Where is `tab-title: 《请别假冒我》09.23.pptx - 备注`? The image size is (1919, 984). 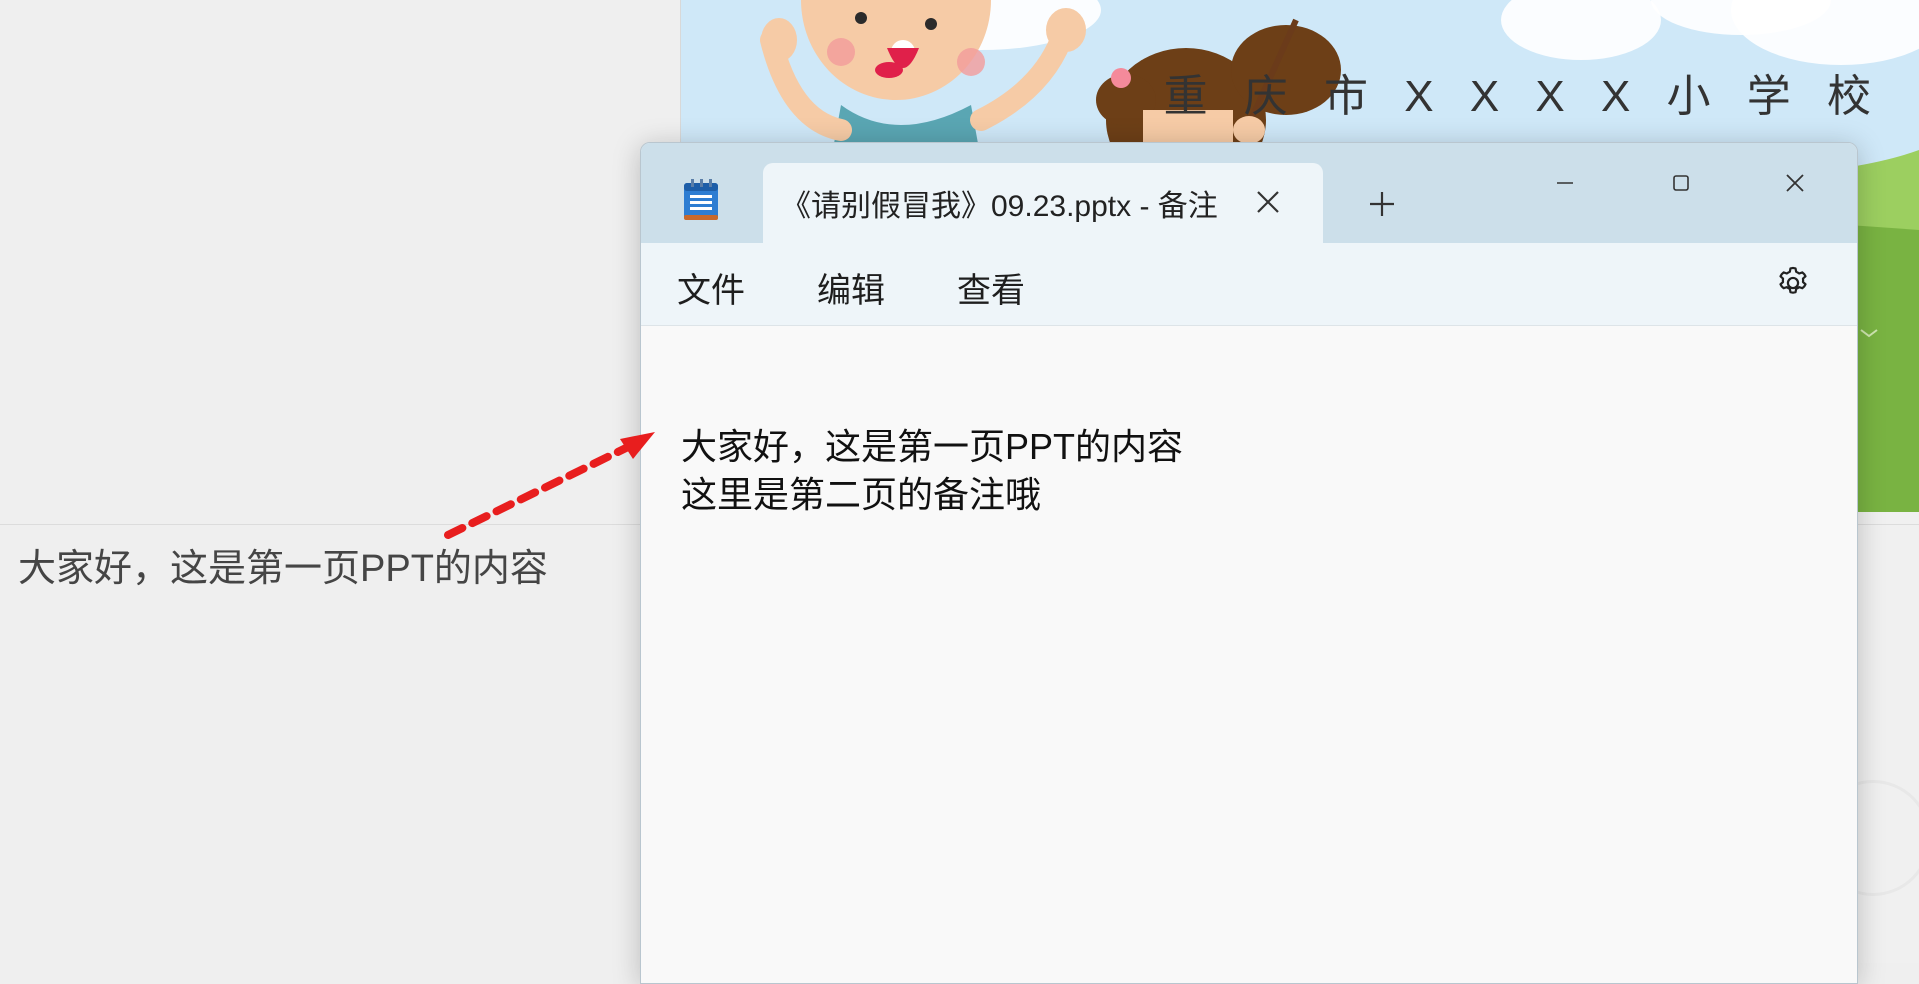 tab-title: 《请别假冒我》09.23.pptx - 备注 is located at coordinates (999, 206).